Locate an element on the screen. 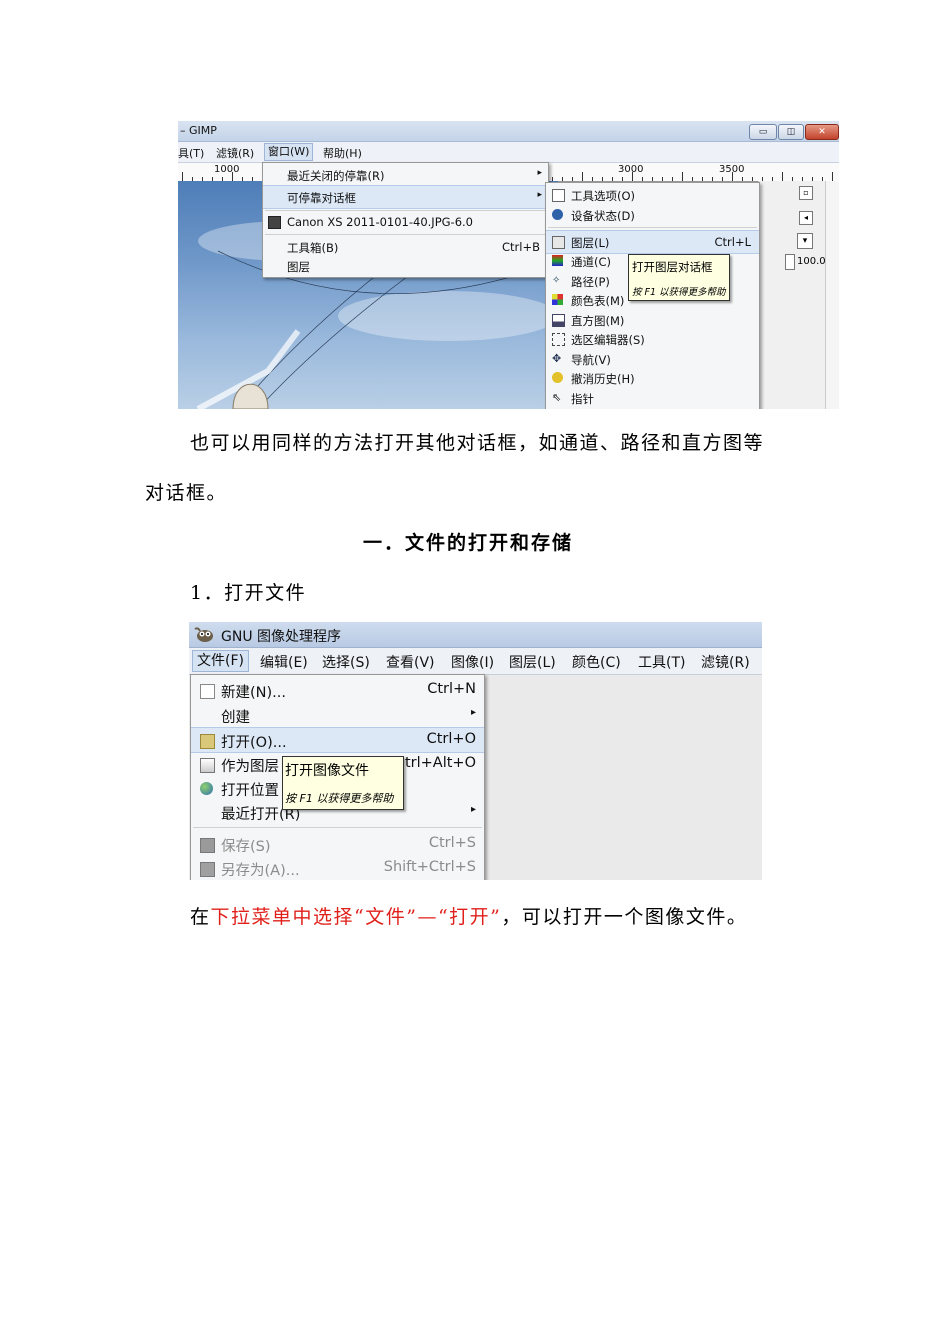 The width and height of the screenshot is (950, 1344). menu-item-label: 最近关闭的停靠(R) is located at coordinates (336, 176).